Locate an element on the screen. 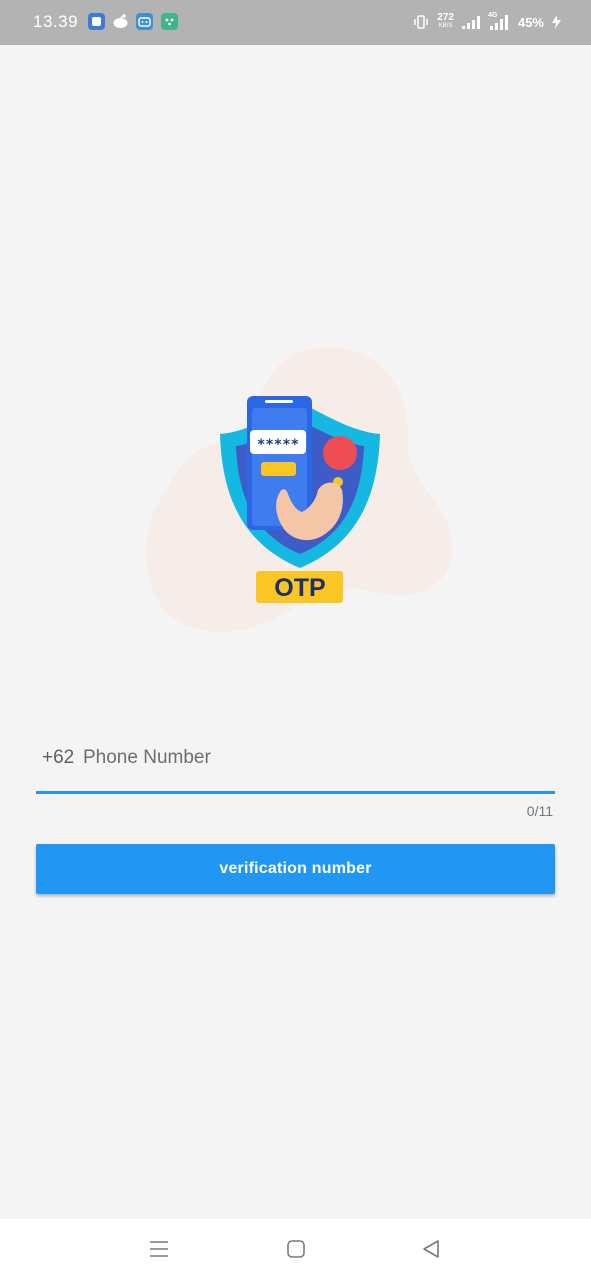  verification-button: verification number is located at coordinates (295, 869).